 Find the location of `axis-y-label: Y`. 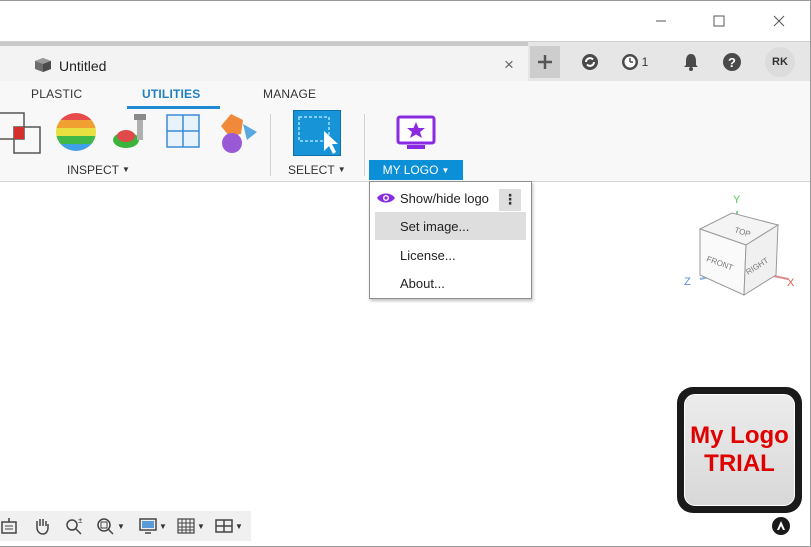

axis-y-label: Y is located at coordinates (737, 200).